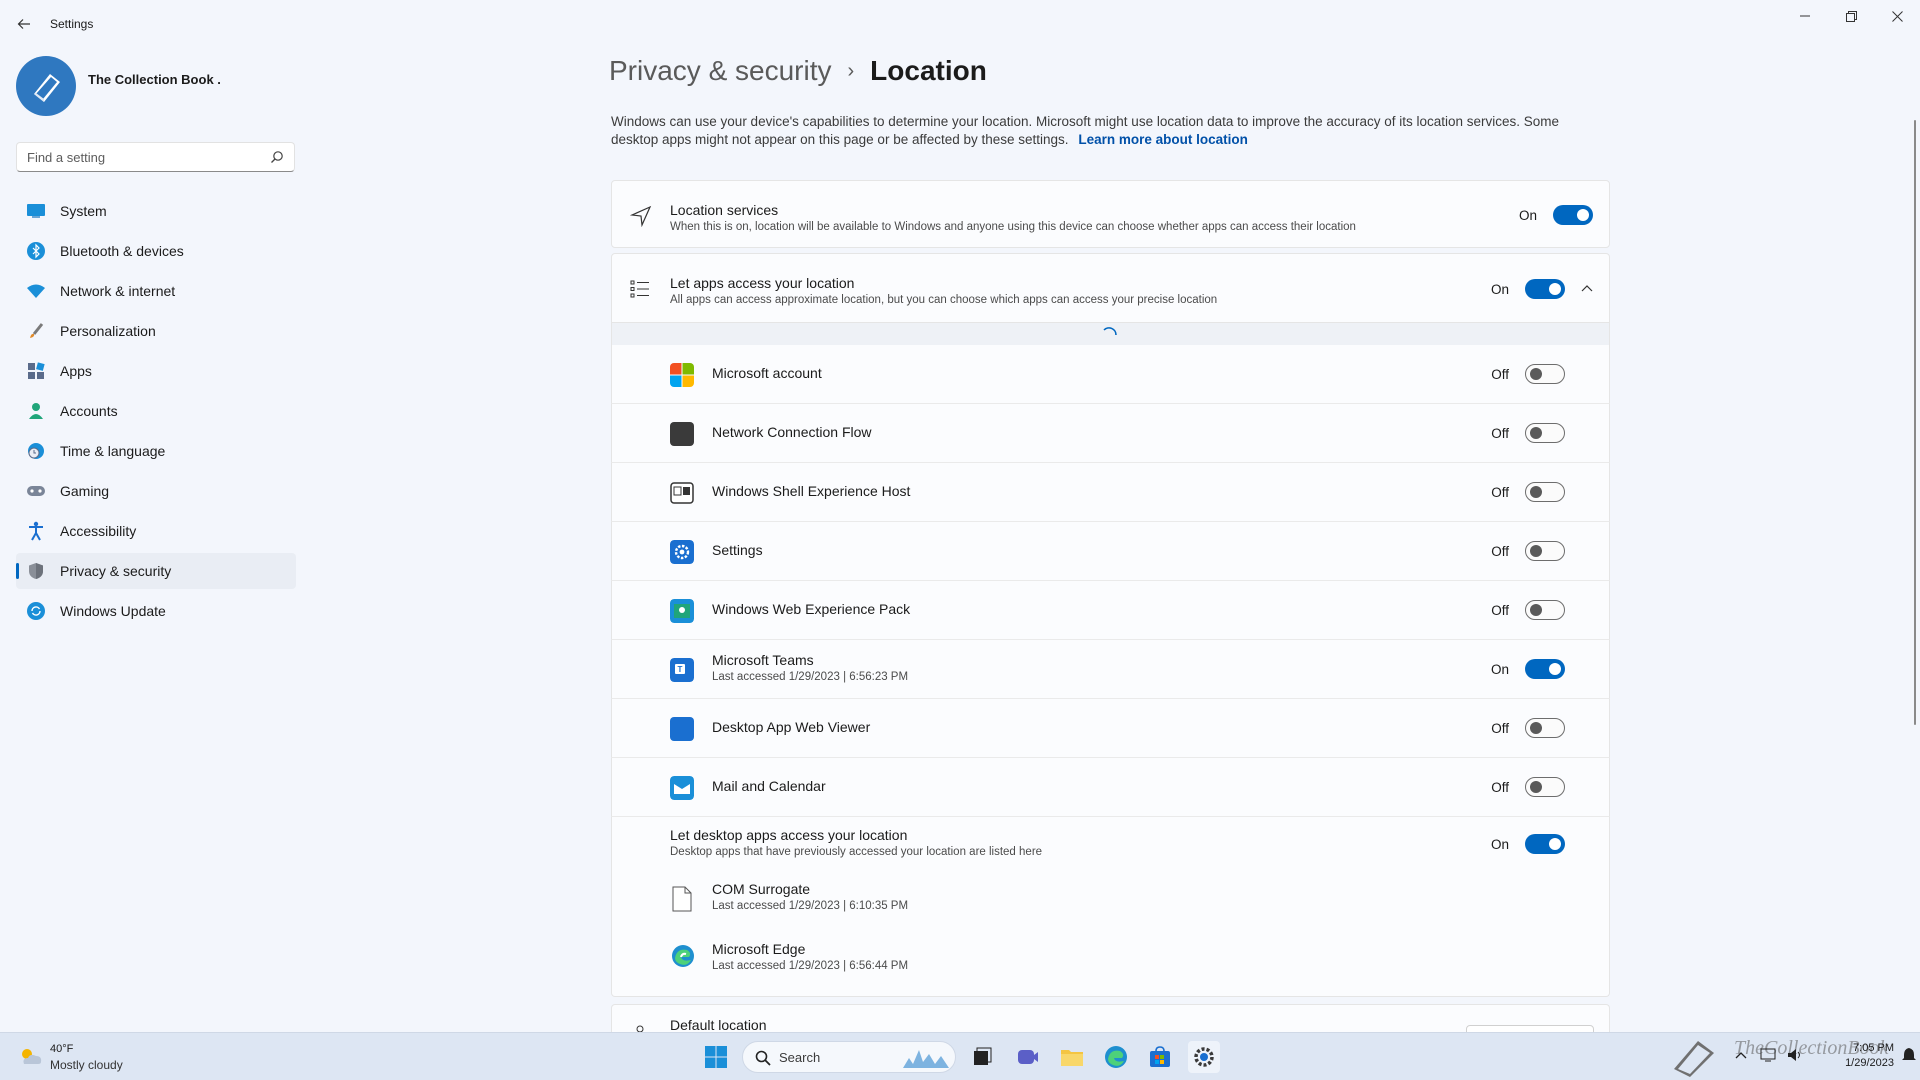 This screenshot has width=1920, height=1080. Describe the element at coordinates (36, 491) in the screenshot. I see `gamepad-icon` at that location.